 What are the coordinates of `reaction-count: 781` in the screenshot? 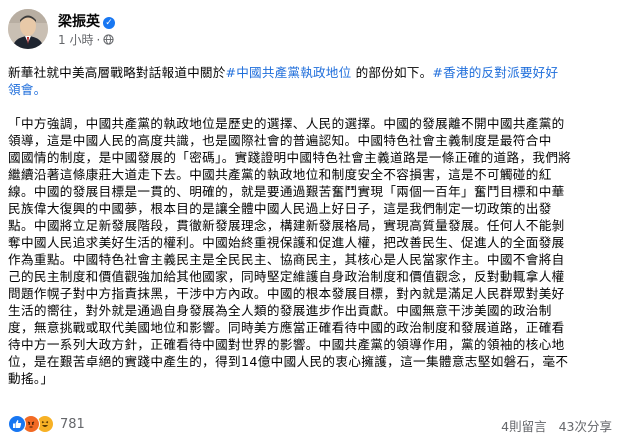 It's located at (72, 424).